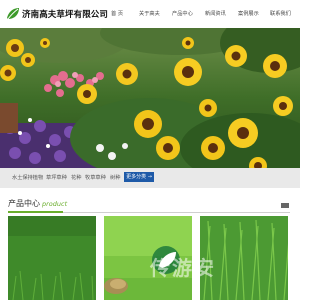  I want to click on category-tag-bar: 水土保持植物 草坪草种 花种 牧草草种 树种 更多分类 →, so click(150, 178).